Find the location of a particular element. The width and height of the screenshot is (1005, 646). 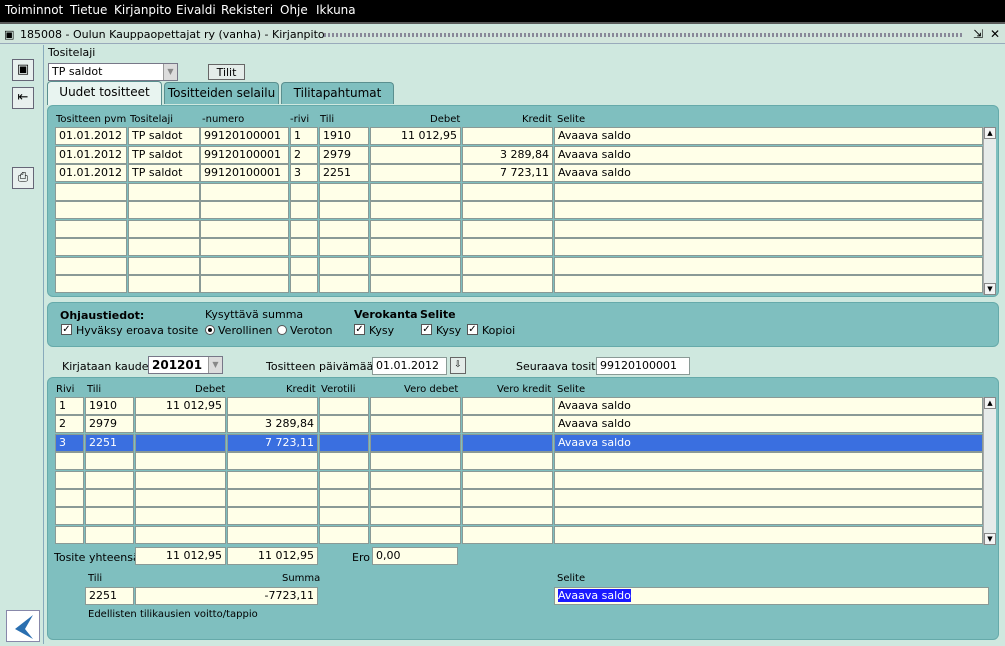

menu-eivaldi: Eivaldi is located at coordinates (196, 10).